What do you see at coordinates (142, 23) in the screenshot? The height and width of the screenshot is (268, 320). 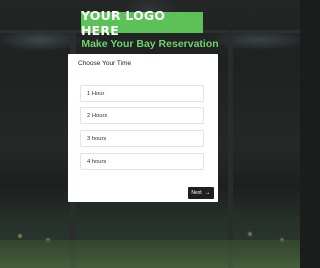 I see `logo: YOUR LOGO HERE` at bounding box center [142, 23].